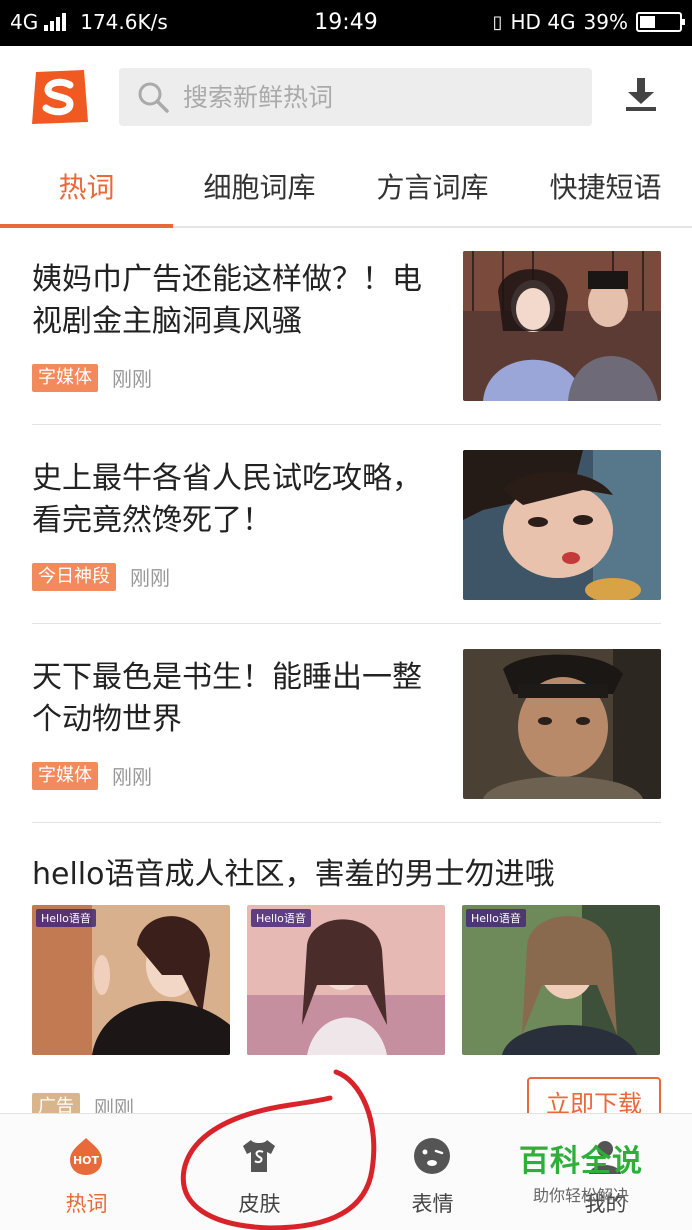 This screenshot has height=1230, width=692. What do you see at coordinates (259, 1156) in the screenshot?
I see `skin-shirt-icon` at bounding box center [259, 1156].